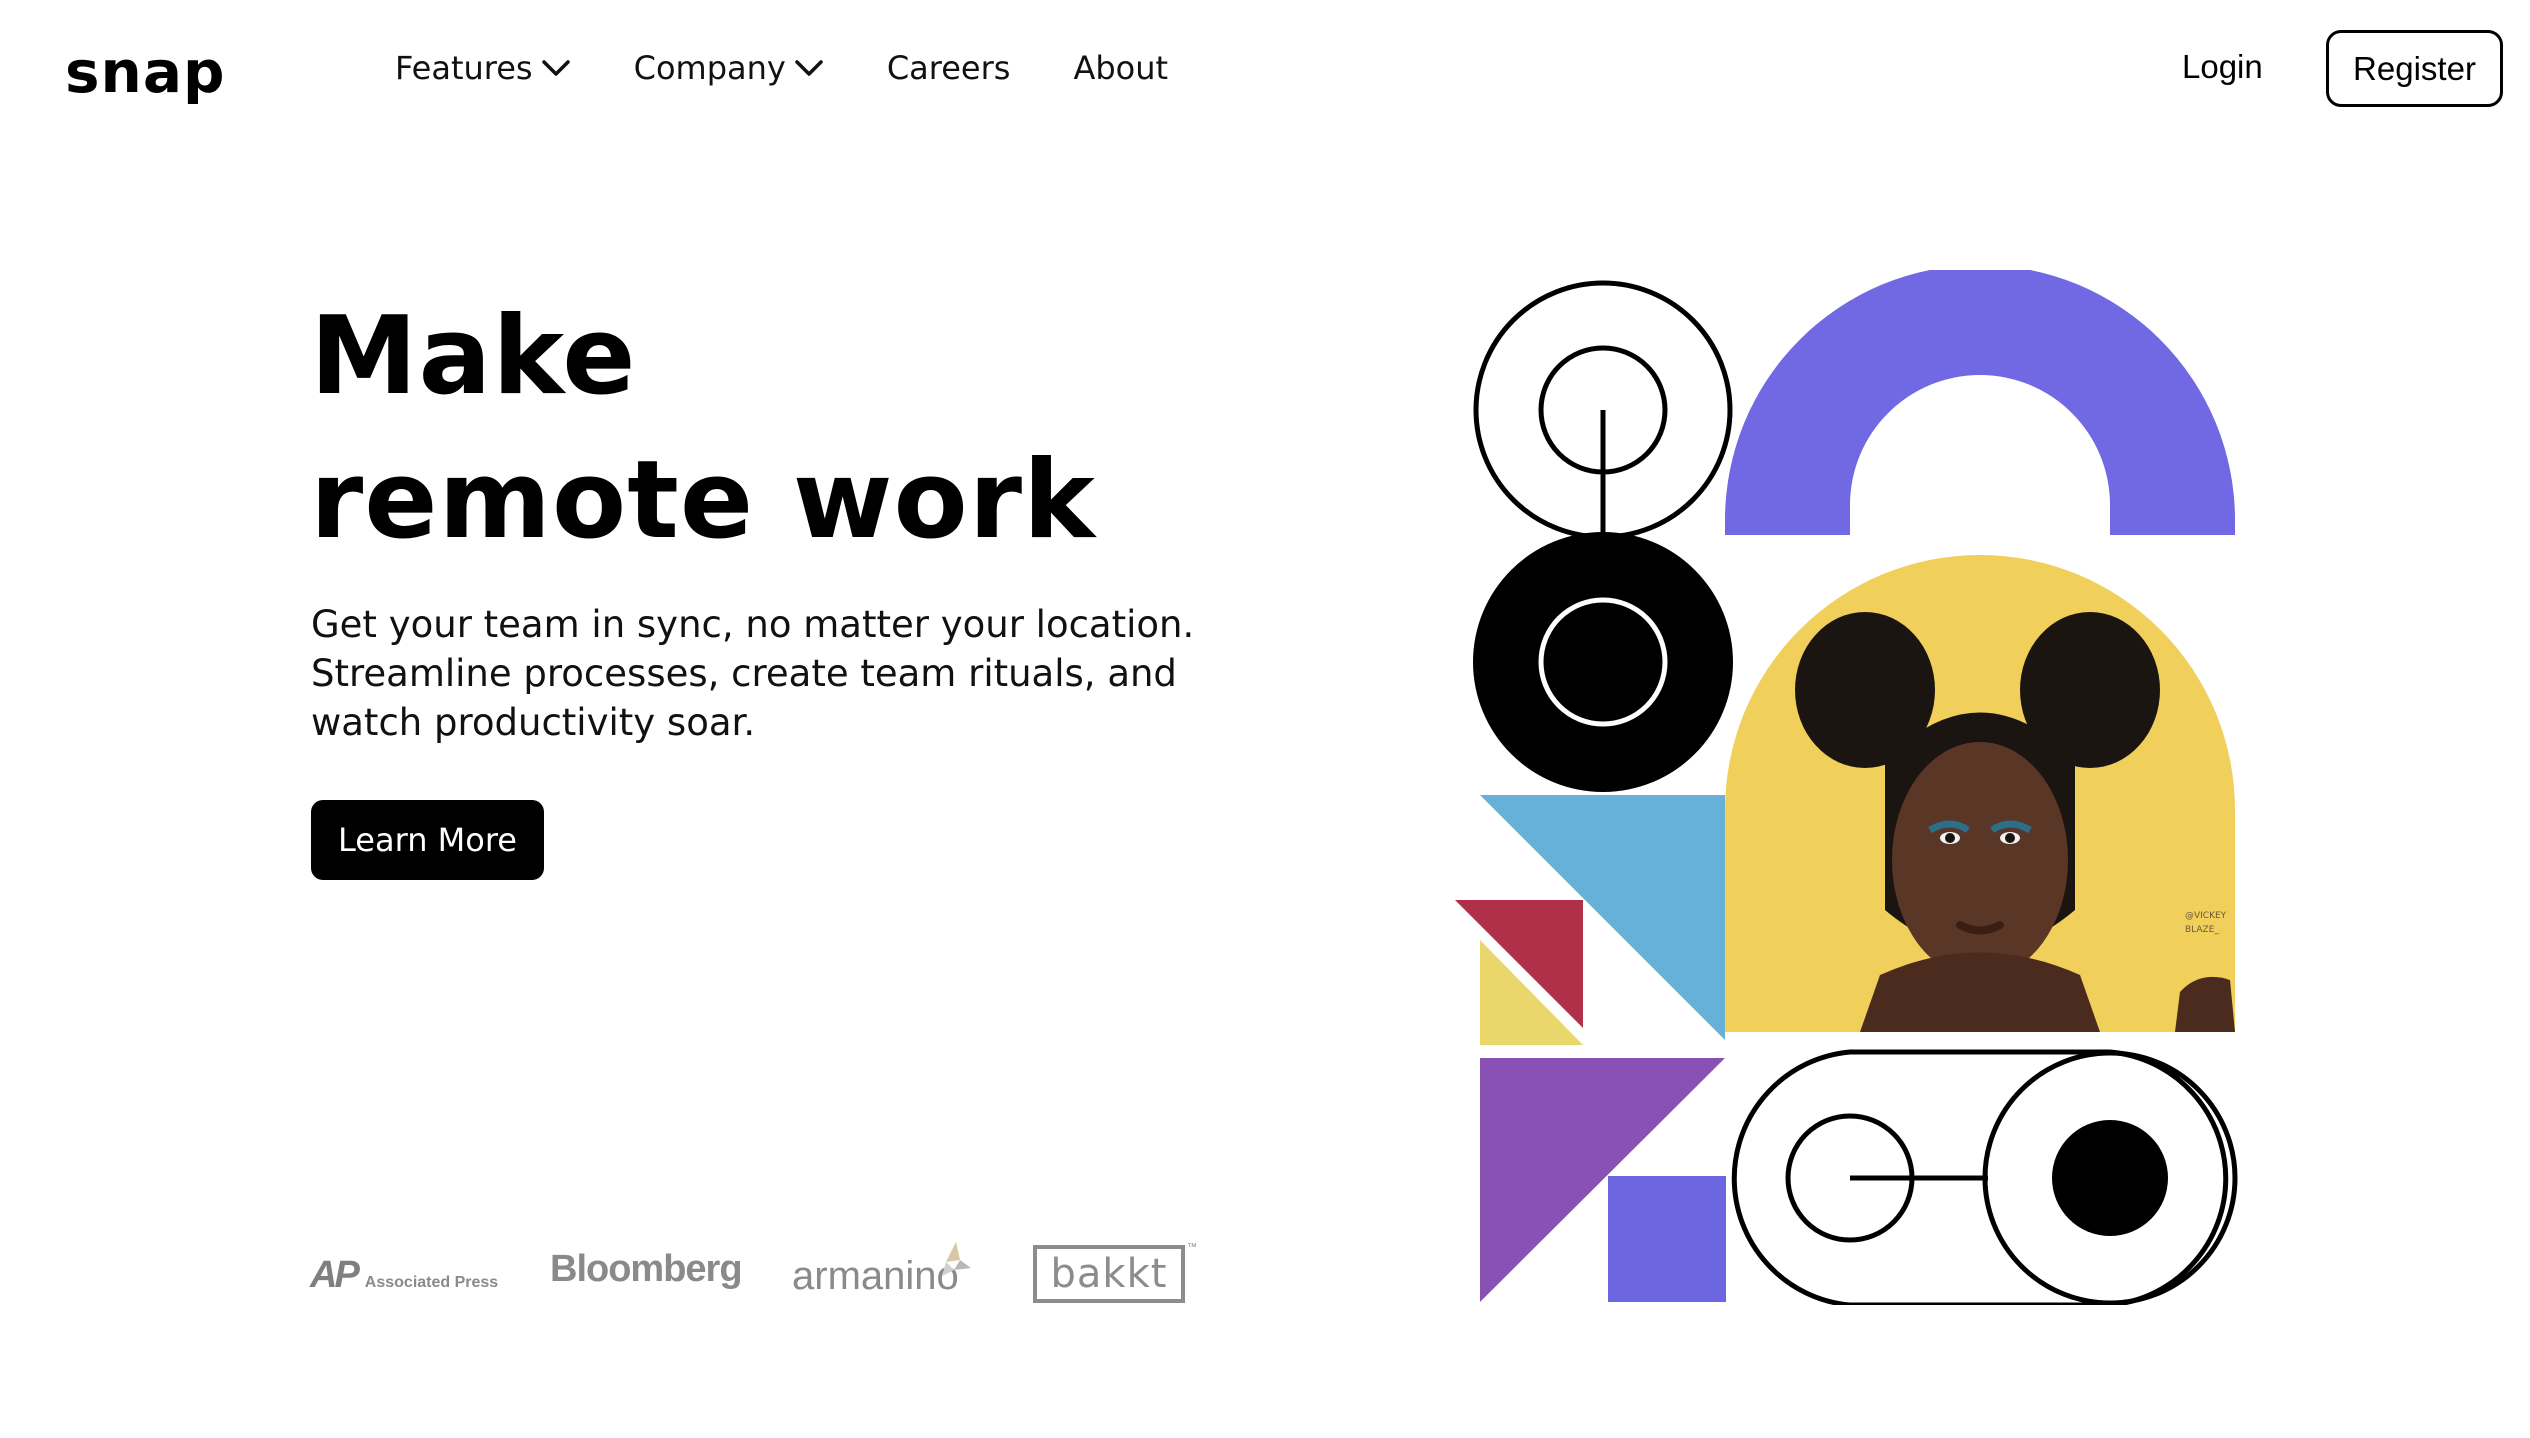  What do you see at coordinates (703, 500) in the screenshot?
I see `hero-title-line-2: remote work` at bounding box center [703, 500].